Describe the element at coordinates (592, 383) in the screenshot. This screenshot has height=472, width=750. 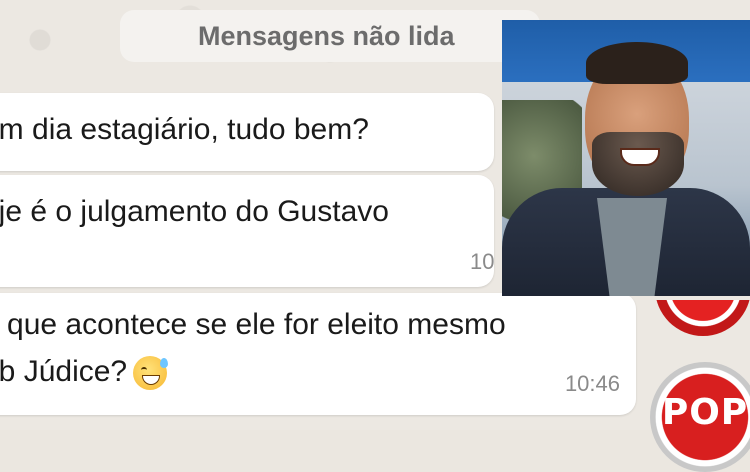
I see `message-timestamp: 10:46` at that location.